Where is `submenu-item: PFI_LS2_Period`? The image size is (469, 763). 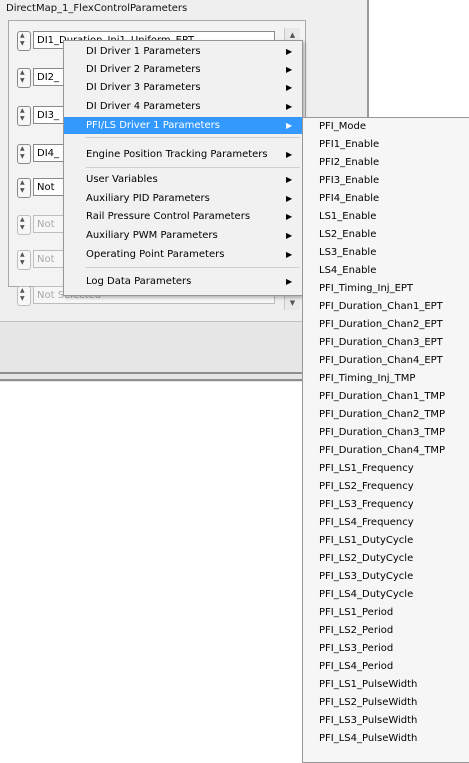
submenu-item: PFI_LS2_Period is located at coordinates (356, 630).